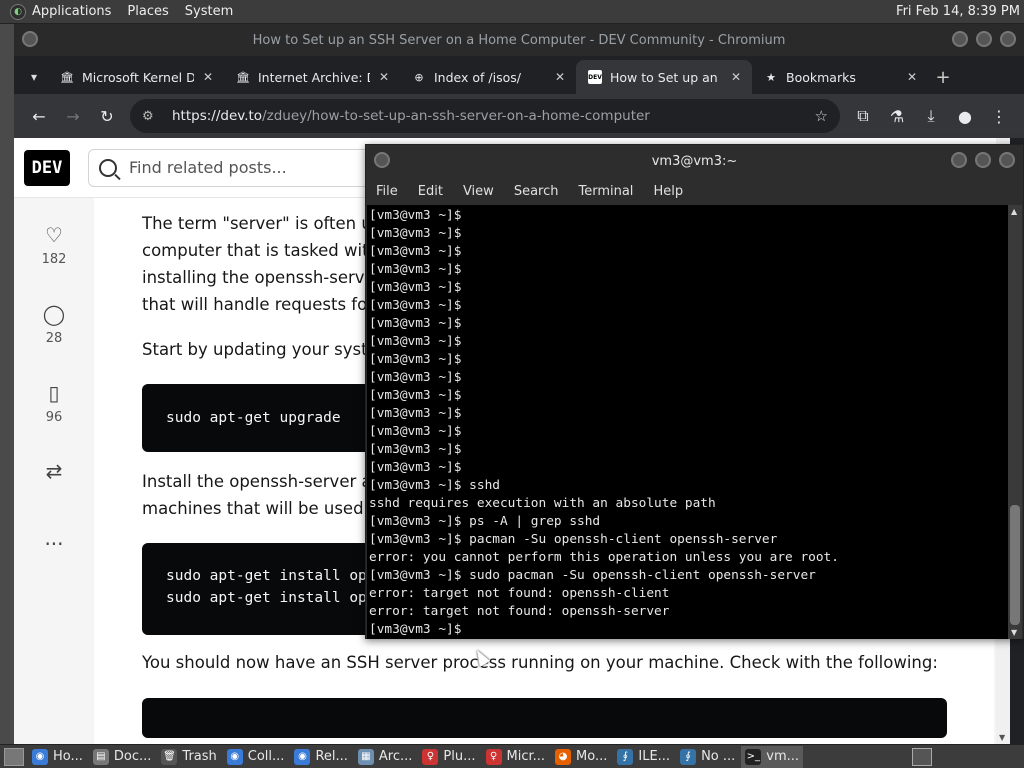 Image resolution: width=1024 pixels, height=768 pixels. What do you see at coordinates (519, 611) in the screenshot?
I see `terminal-line: error: target not found: openssh-server` at bounding box center [519, 611].